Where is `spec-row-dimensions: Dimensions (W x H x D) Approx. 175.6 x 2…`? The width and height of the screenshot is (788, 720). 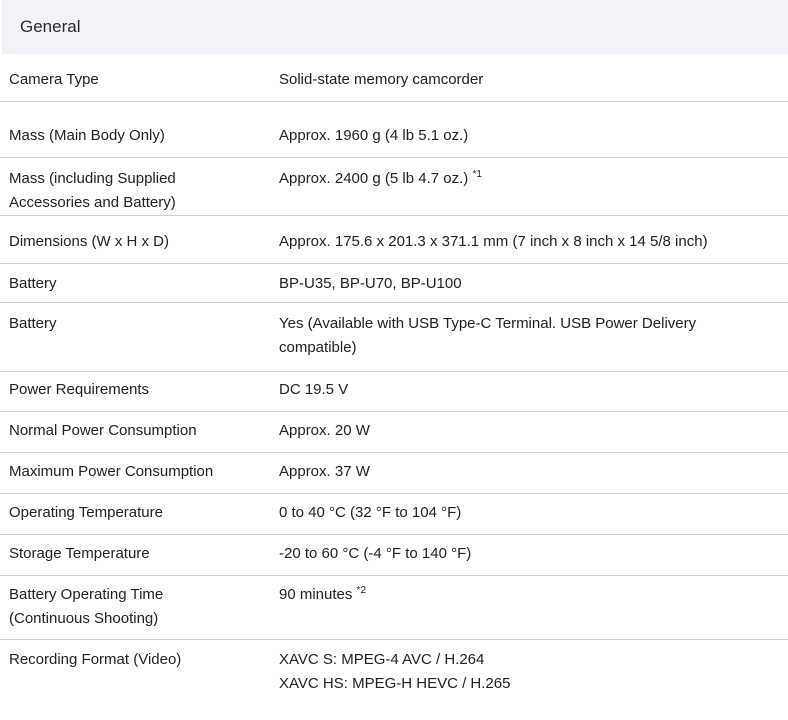 spec-row-dimensions: Dimensions (W x H x D) Approx. 175.6 x 2… is located at coordinates (394, 240).